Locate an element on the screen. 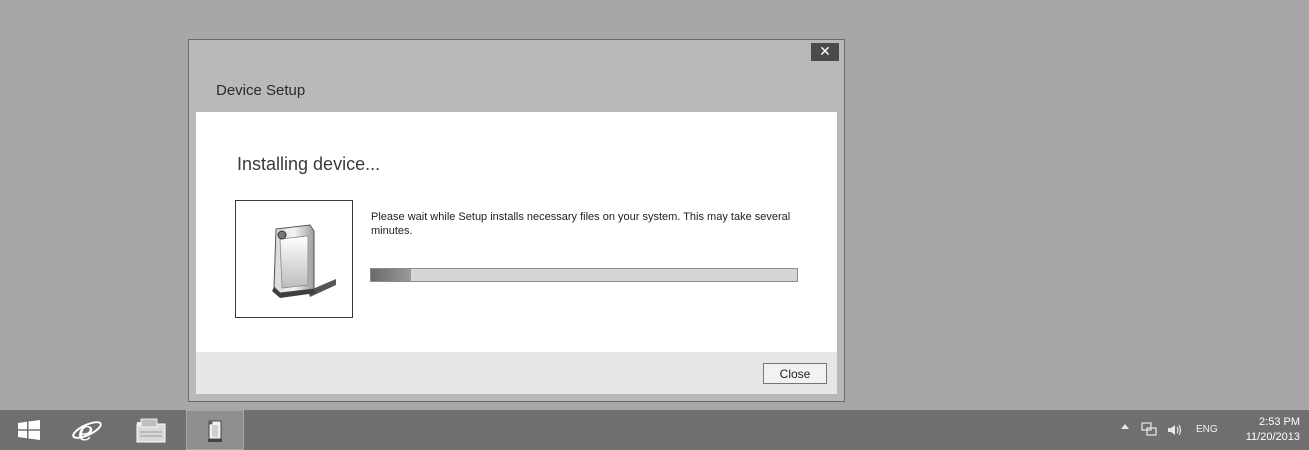 This screenshot has height=450, width=1309. taskbar-device-setup is located at coordinates (215, 430).